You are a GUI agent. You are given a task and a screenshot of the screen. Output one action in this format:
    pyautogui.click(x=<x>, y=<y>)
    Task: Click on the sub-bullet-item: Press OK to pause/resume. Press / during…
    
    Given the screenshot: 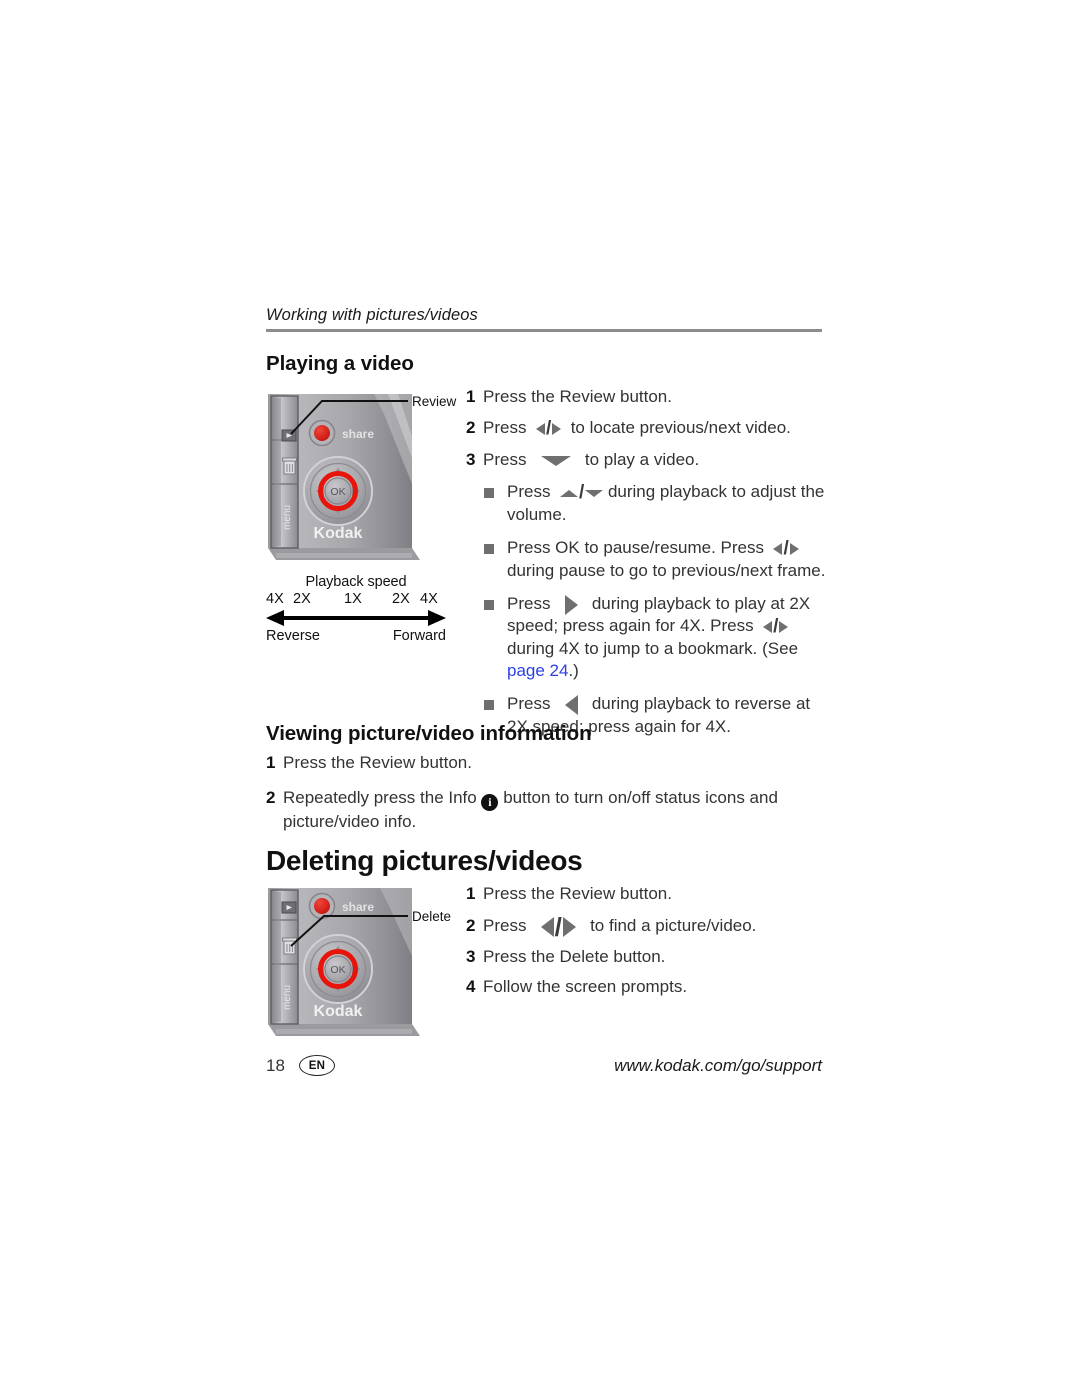 What is the action you would take?
    pyautogui.click(x=656, y=559)
    